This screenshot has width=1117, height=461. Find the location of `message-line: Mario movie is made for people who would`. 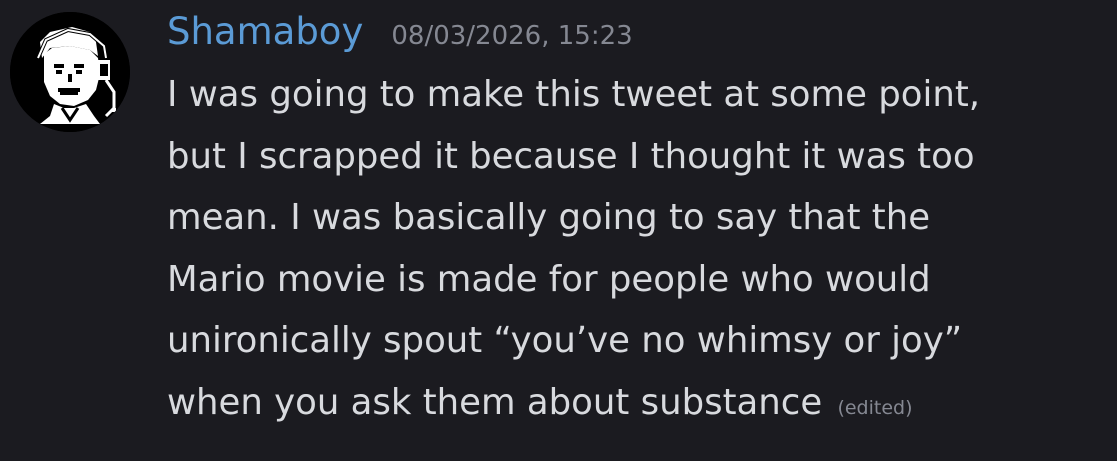

message-line: Mario movie is made for people who would is located at coordinates (549, 279).